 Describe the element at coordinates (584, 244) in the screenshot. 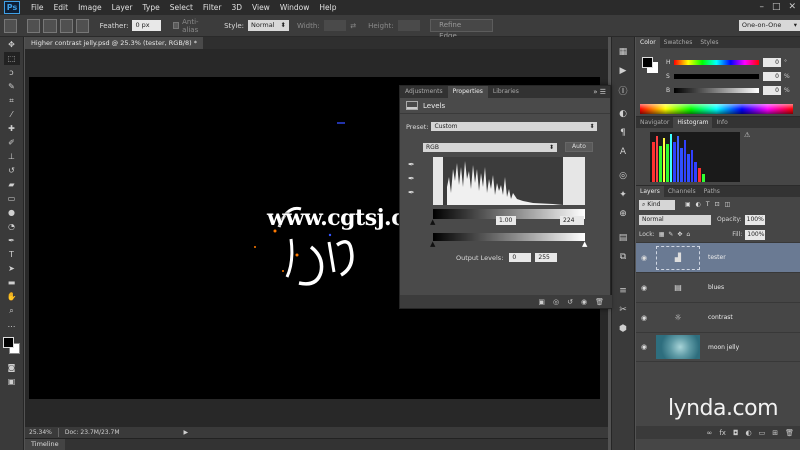

I see `white-output-slider-icon: ▲` at that location.